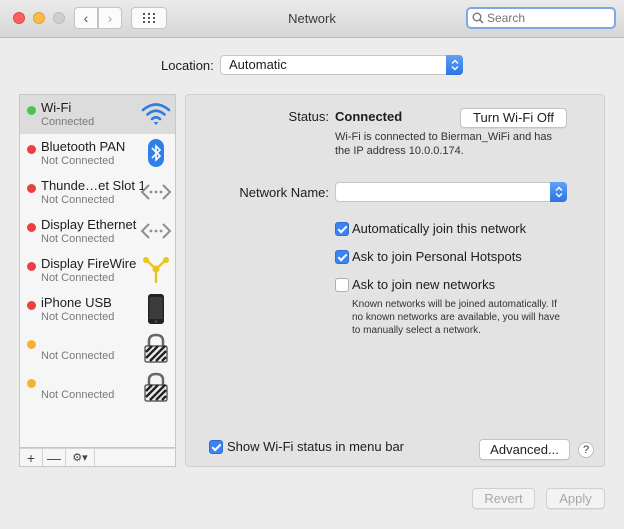  What do you see at coordinates (312, 19) in the screenshot?
I see `title-bar: ‹ › Network` at bounding box center [312, 19].